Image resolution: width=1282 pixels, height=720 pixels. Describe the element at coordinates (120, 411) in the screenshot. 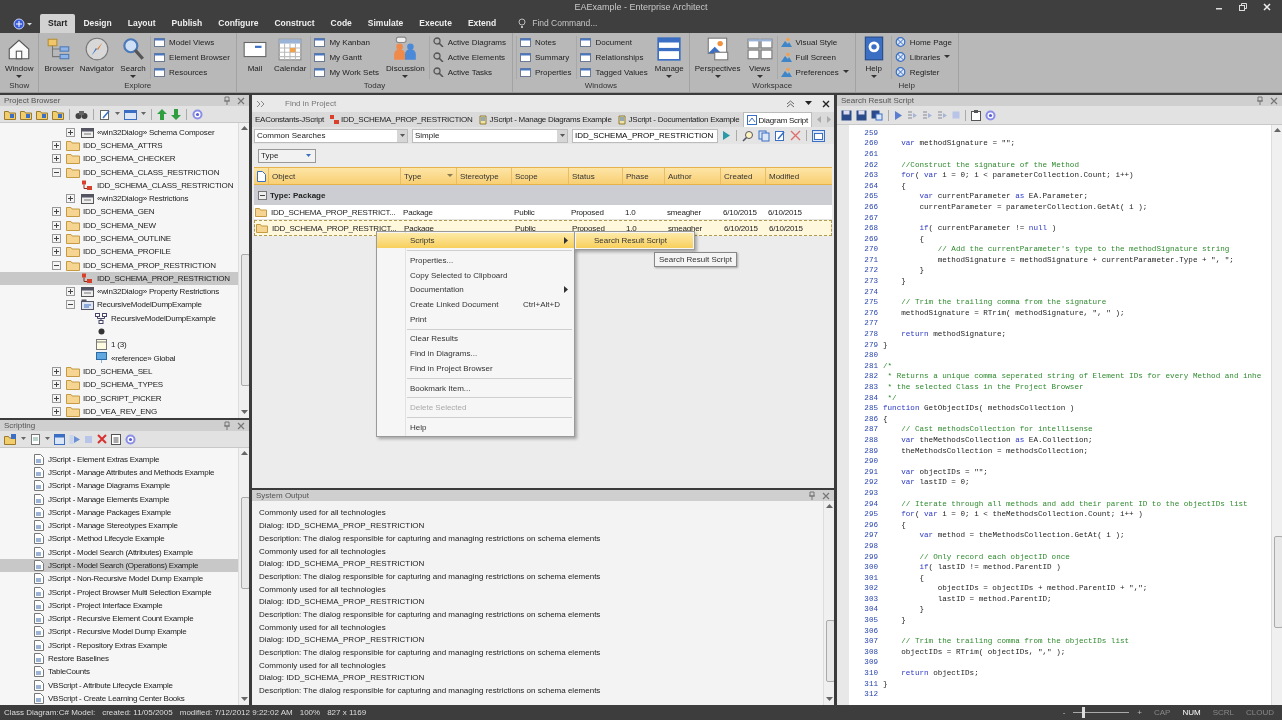

I see `tree-item: IDD_VEA_REV_ENG` at that location.